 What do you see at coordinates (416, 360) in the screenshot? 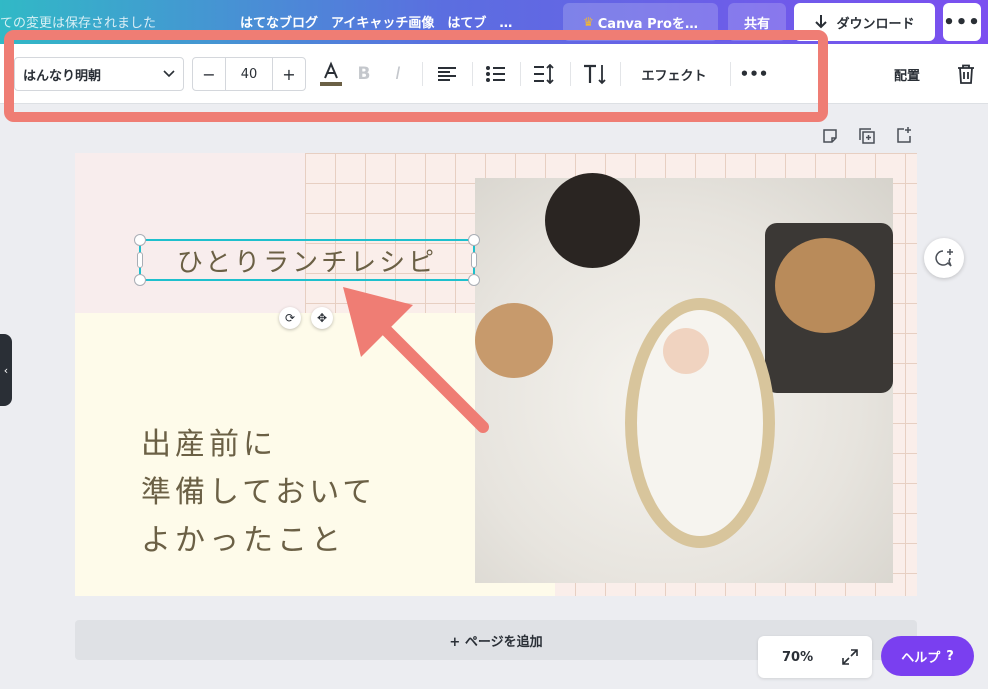
I see `pointer-arrow-annotation` at bounding box center [416, 360].